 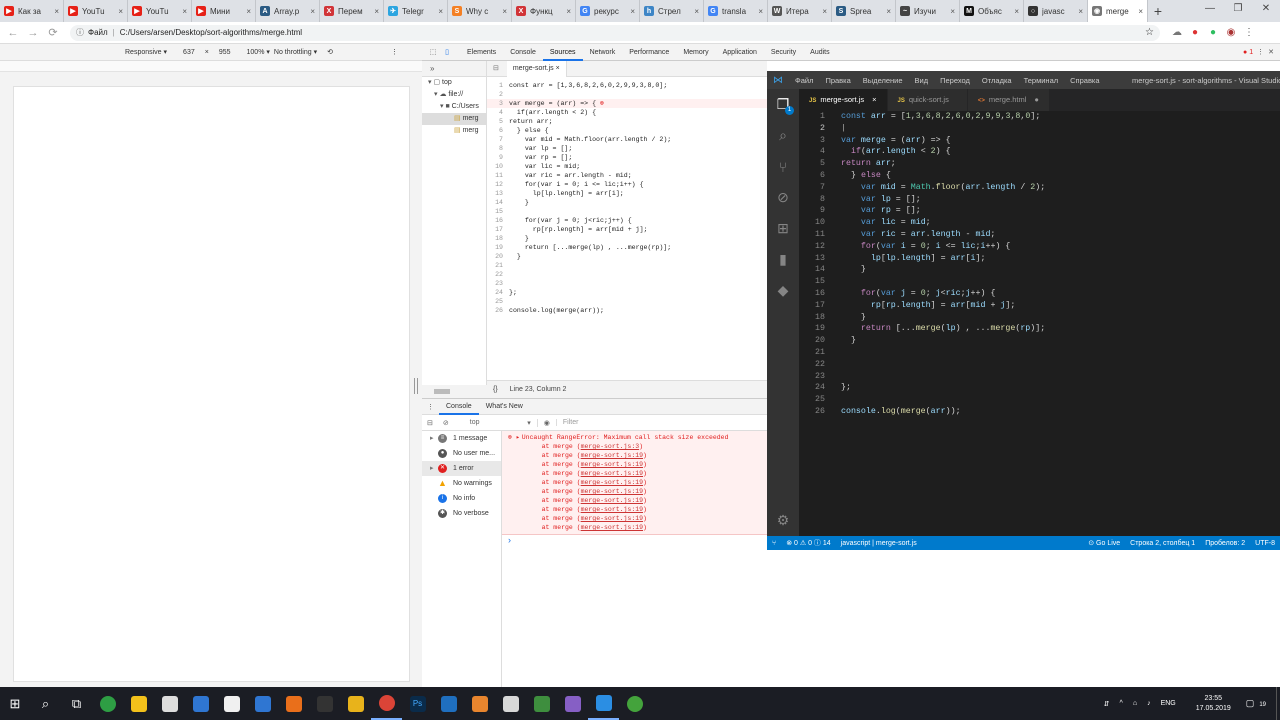 I want to click on app-fire-taskbar-icon, so click(x=293, y=703).